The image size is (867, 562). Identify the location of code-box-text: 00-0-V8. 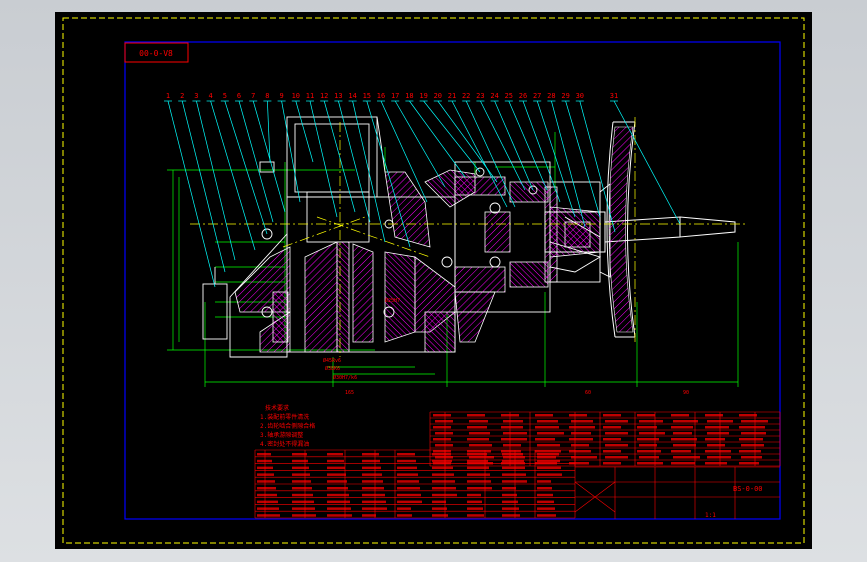
(156, 53).